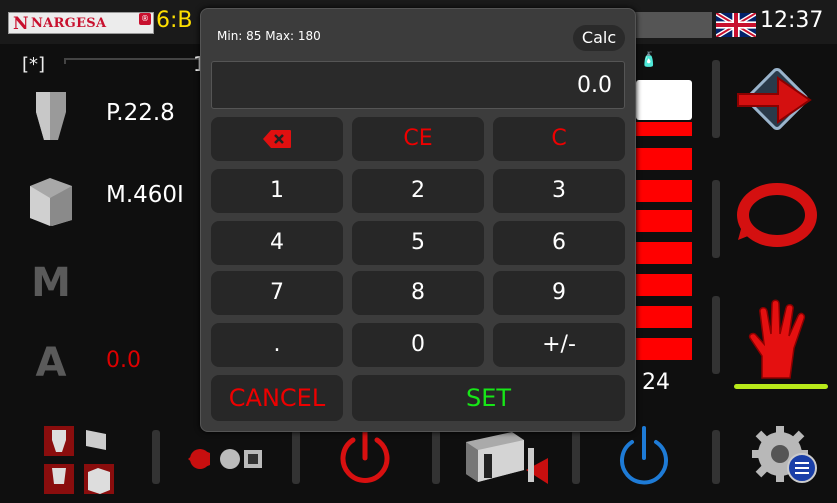  Describe the element at coordinates (145, 19) in the screenshot. I see `logo-registered: ®` at that location.